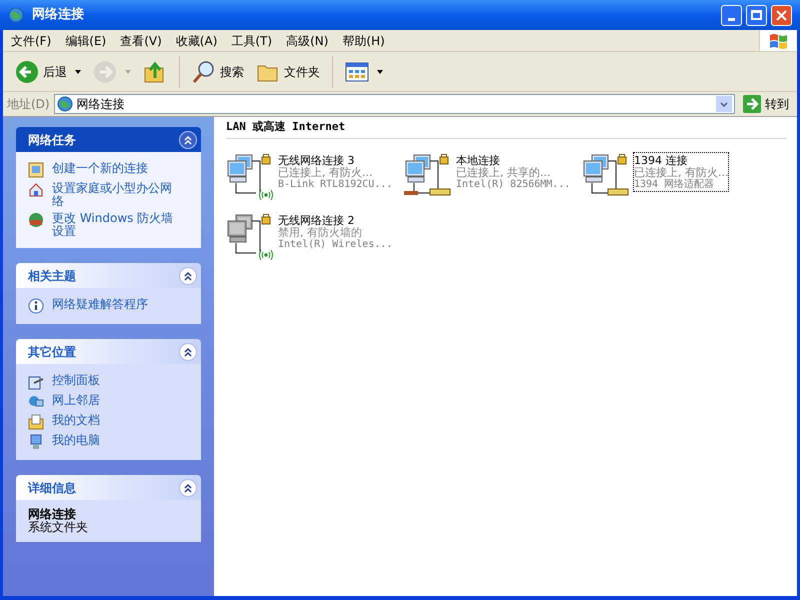  Describe the element at coordinates (114, 168) in the screenshot. I see `task-link: 创建一个新的连接` at that location.